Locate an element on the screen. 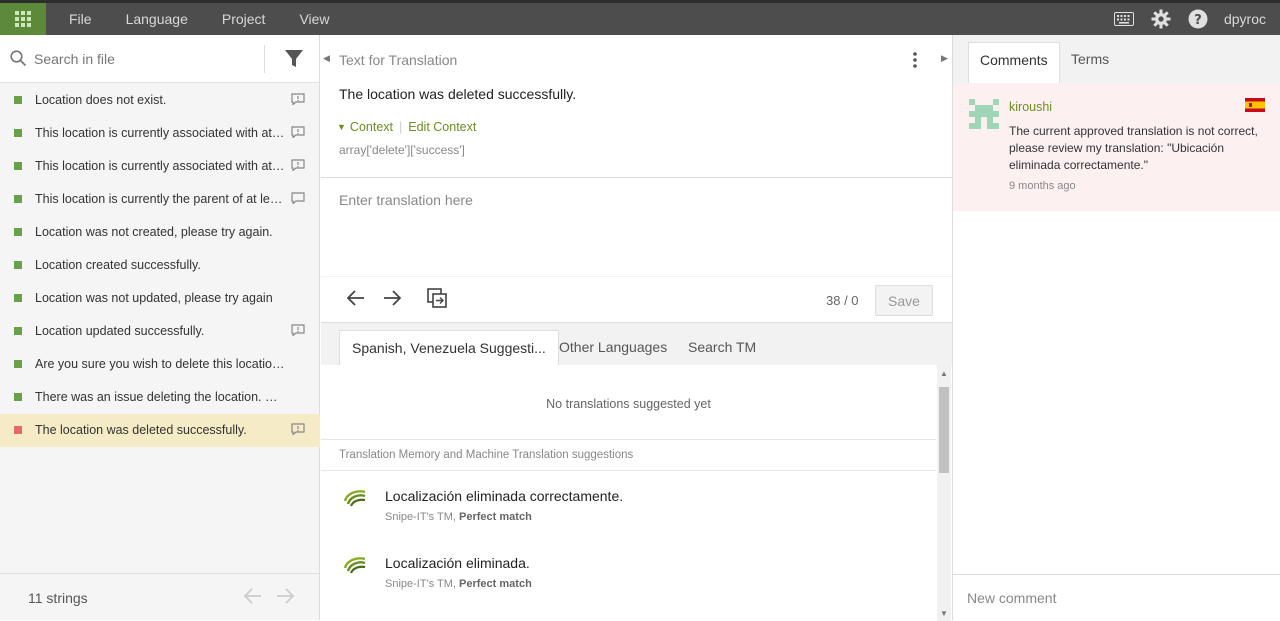 The image size is (1280, 621). tab-comments: Comments is located at coordinates (1014, 63).